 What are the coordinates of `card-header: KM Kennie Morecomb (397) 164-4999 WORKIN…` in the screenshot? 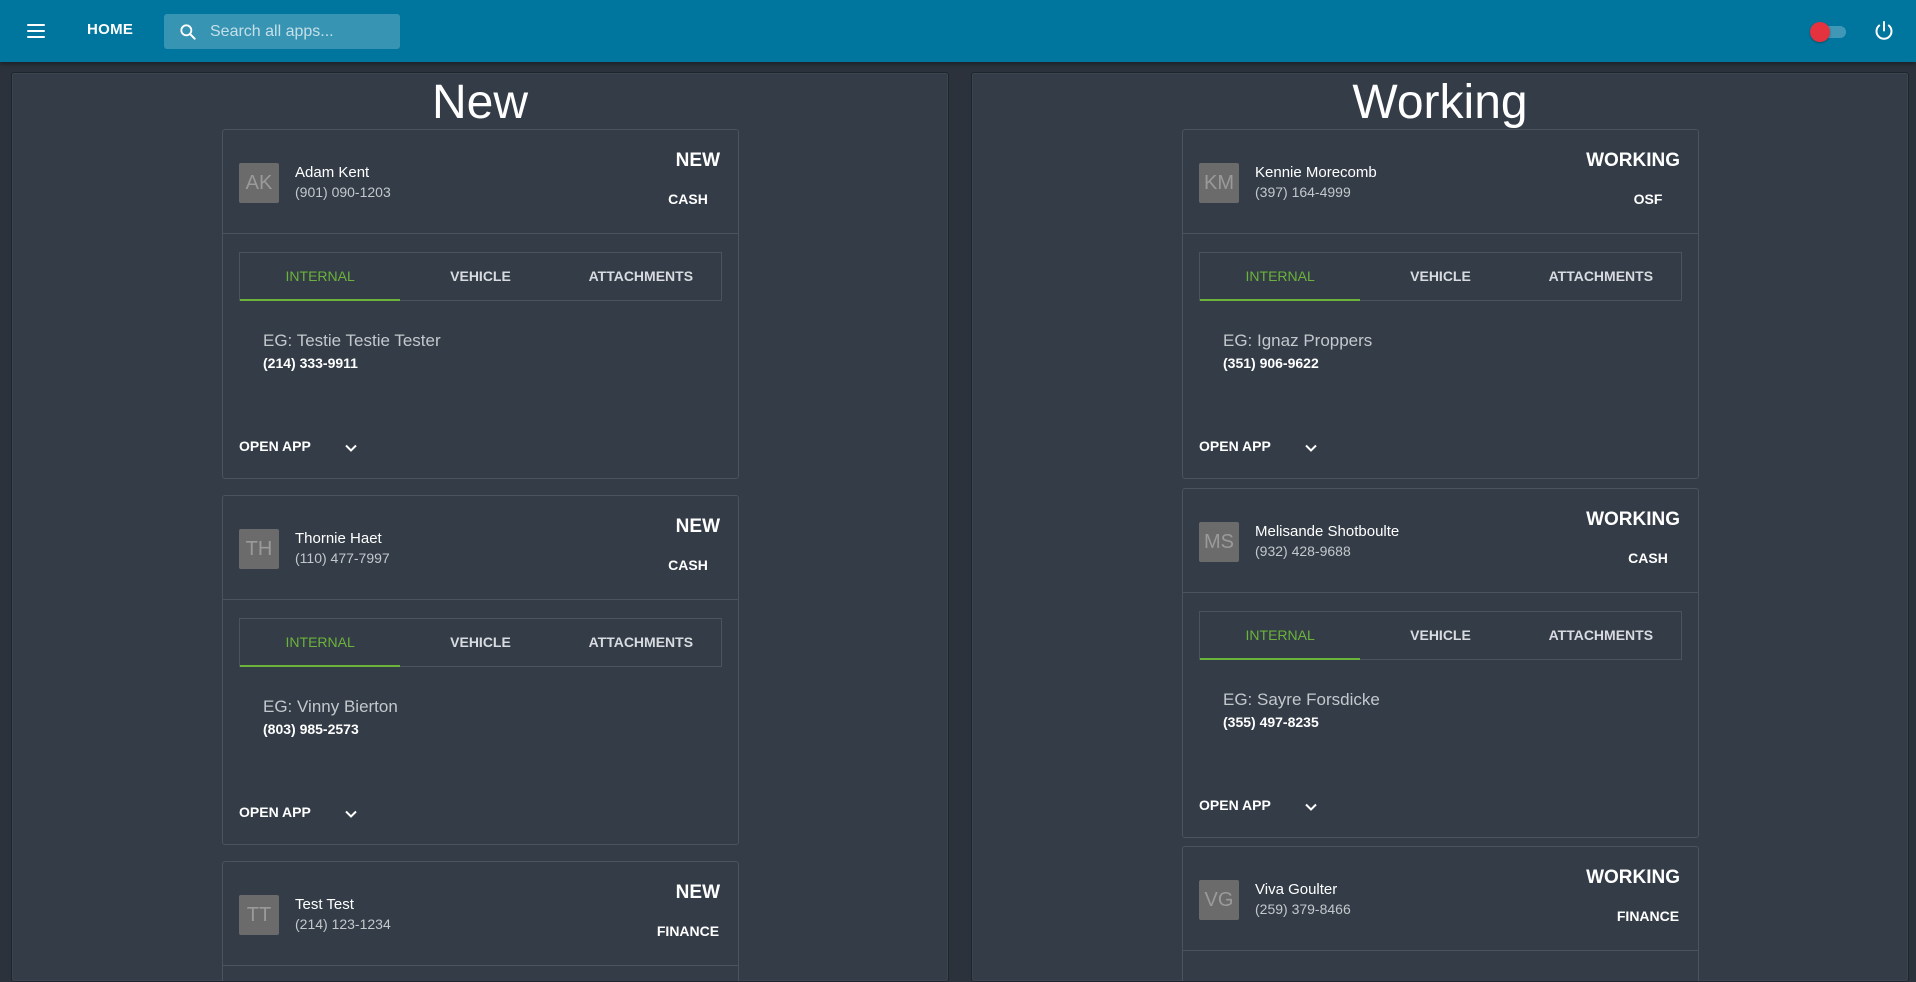 It's located at (1440, 182).